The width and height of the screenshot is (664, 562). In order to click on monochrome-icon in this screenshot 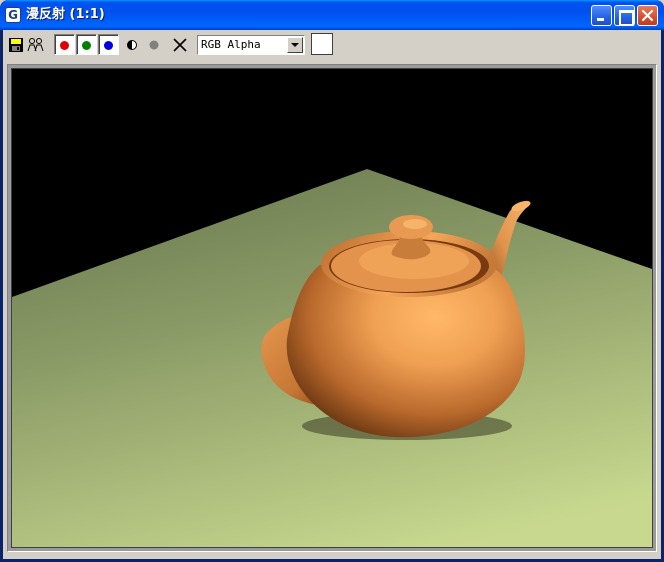, I will do `click(132, 45)`.